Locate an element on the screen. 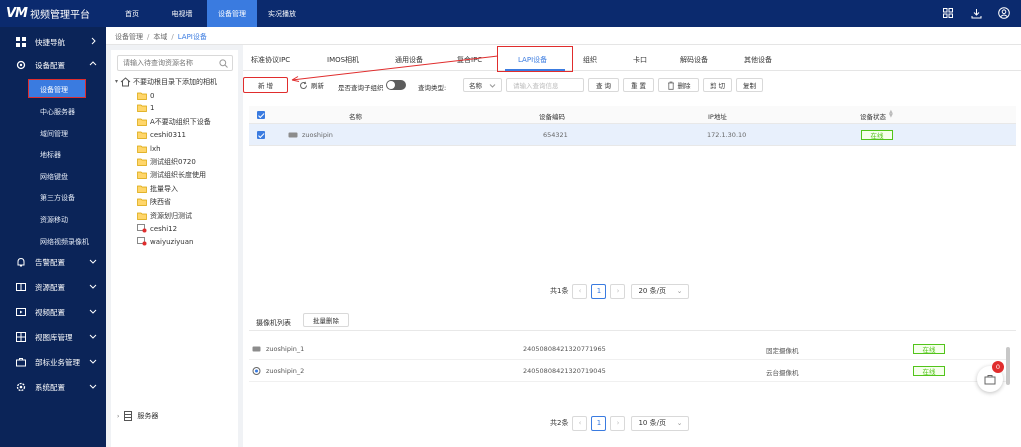 This screenshot has height=447, width=1021. tree-item: A不要动组织下设备 is located at coordinates (174, 121).